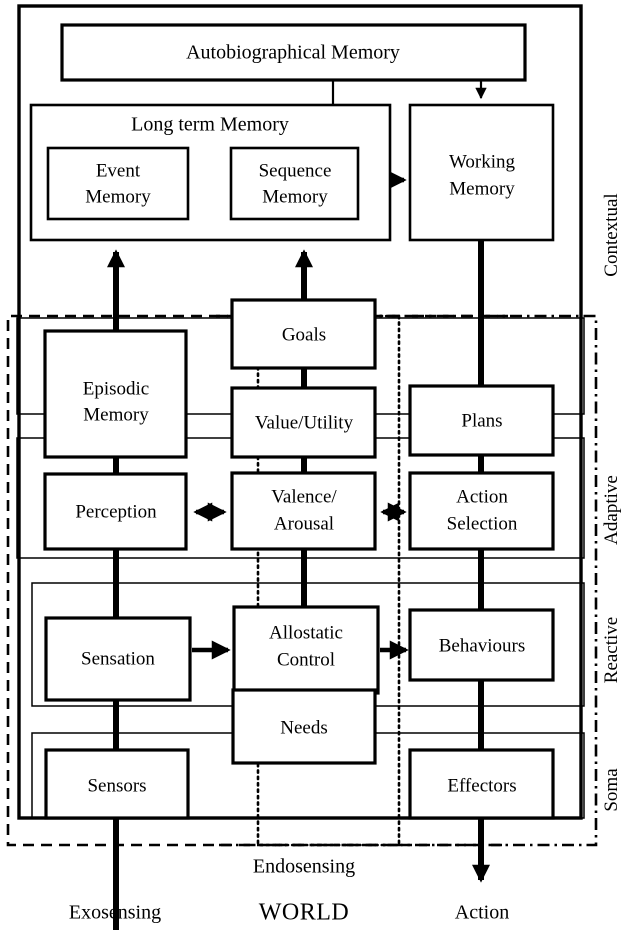 The width and height of the screenshot is (640, 930). Describe the element at coordinates (303, 511) in the screenshot. I see `box-valence-arousal` at that location.